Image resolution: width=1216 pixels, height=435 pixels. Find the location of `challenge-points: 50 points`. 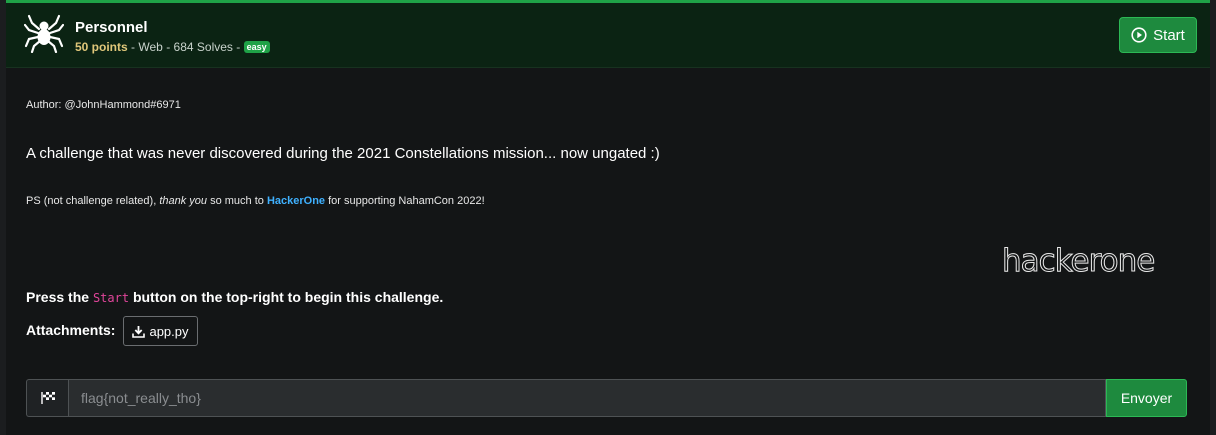

challenge-points: 50 points is located at coordinates (101, 47).